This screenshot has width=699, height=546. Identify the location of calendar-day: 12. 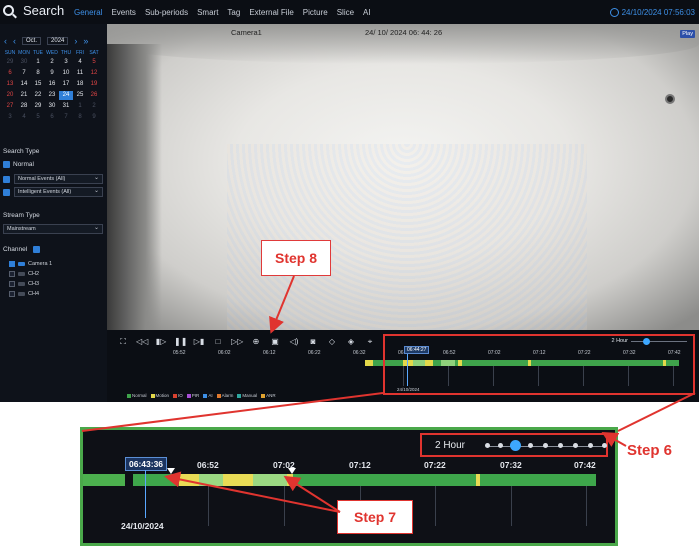
(94, 73).